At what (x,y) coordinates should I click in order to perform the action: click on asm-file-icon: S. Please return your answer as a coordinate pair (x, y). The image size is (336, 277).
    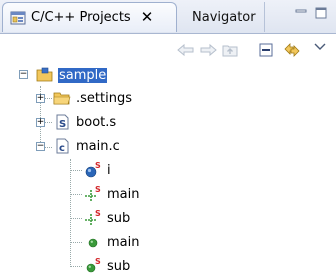
    Looking at the image, I should click on (62, 122).